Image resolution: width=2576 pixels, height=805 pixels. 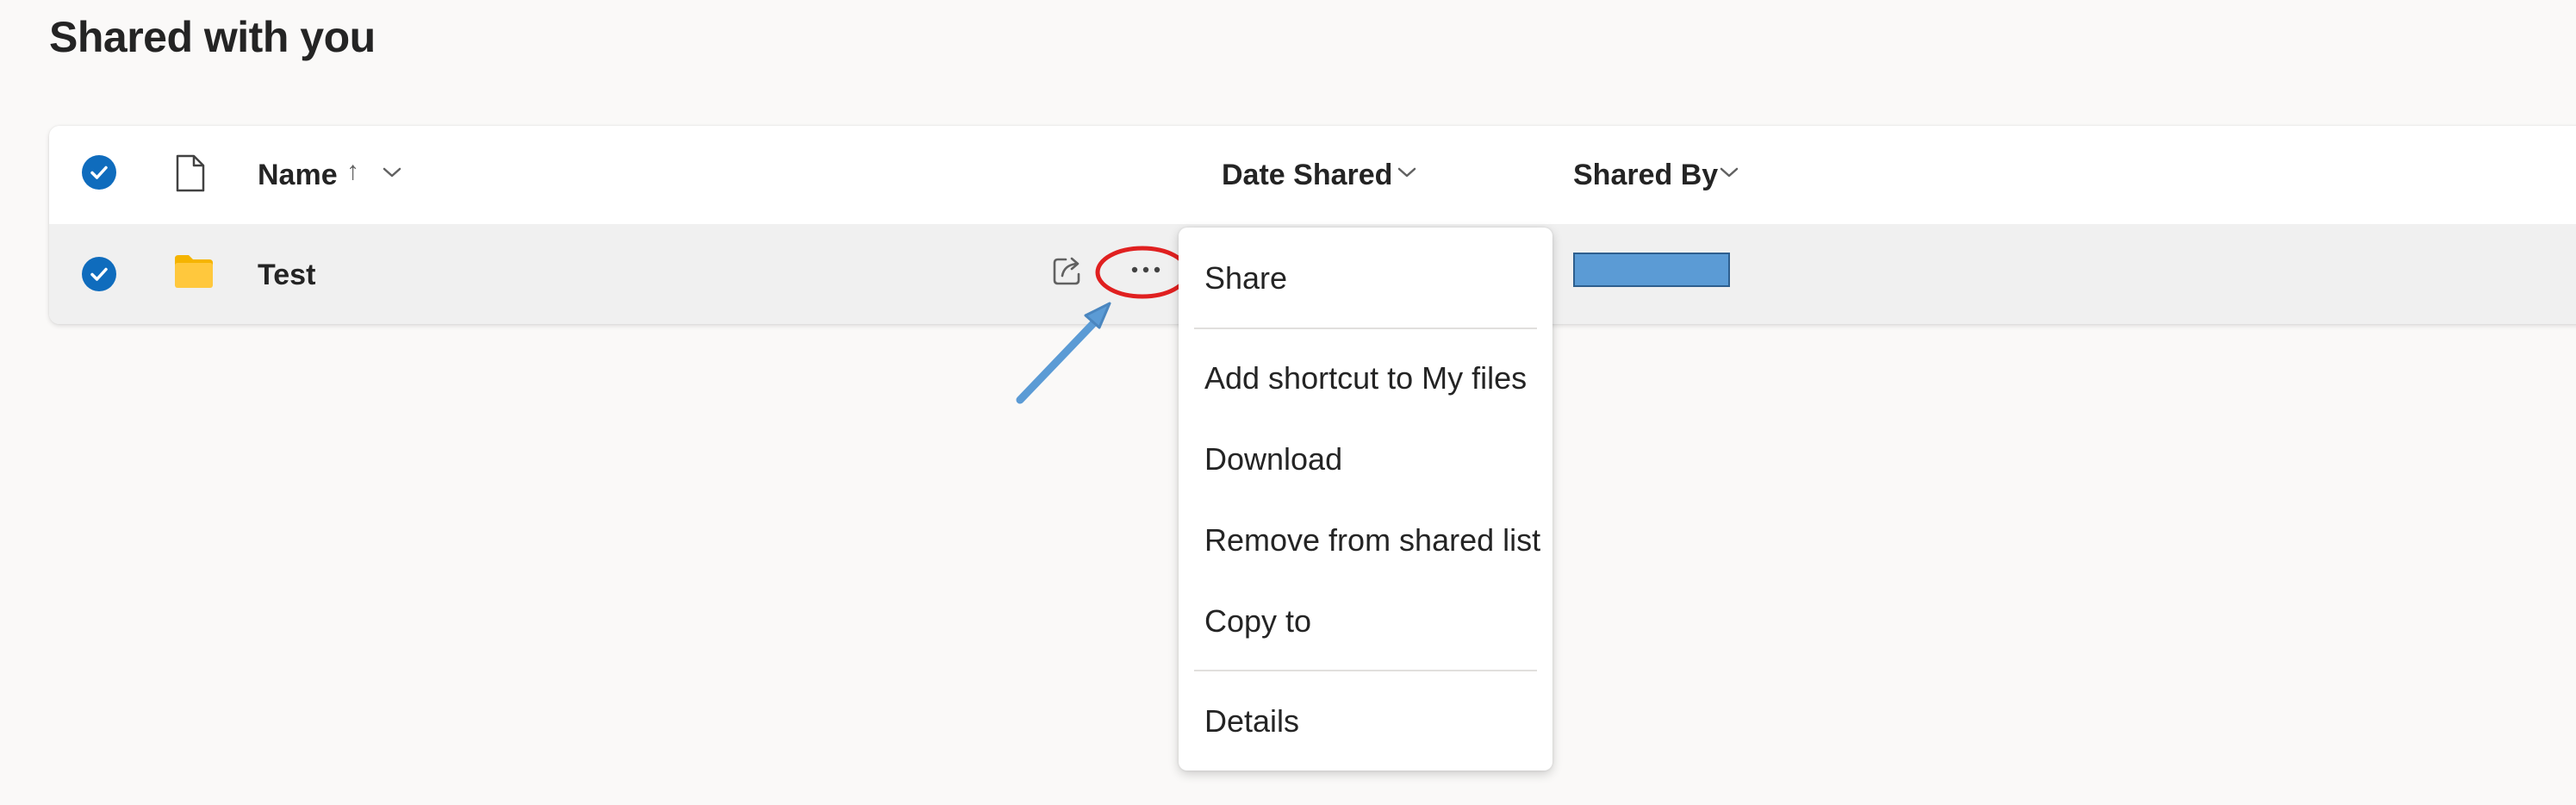 What do you see at coordinates (1646, 175) in the screenshot?
I see `column-header-shared-by: Shared By` at bounding box center [1646, 175].